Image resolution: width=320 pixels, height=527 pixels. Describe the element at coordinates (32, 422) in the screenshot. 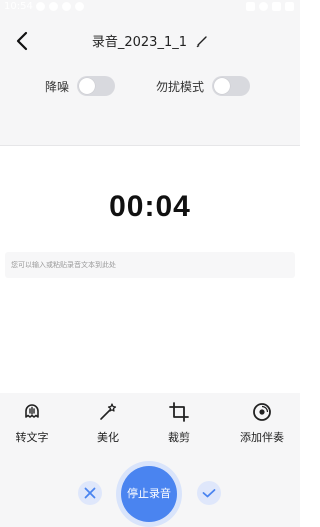

I see `speech-to-text-button: 转文字` at that location.